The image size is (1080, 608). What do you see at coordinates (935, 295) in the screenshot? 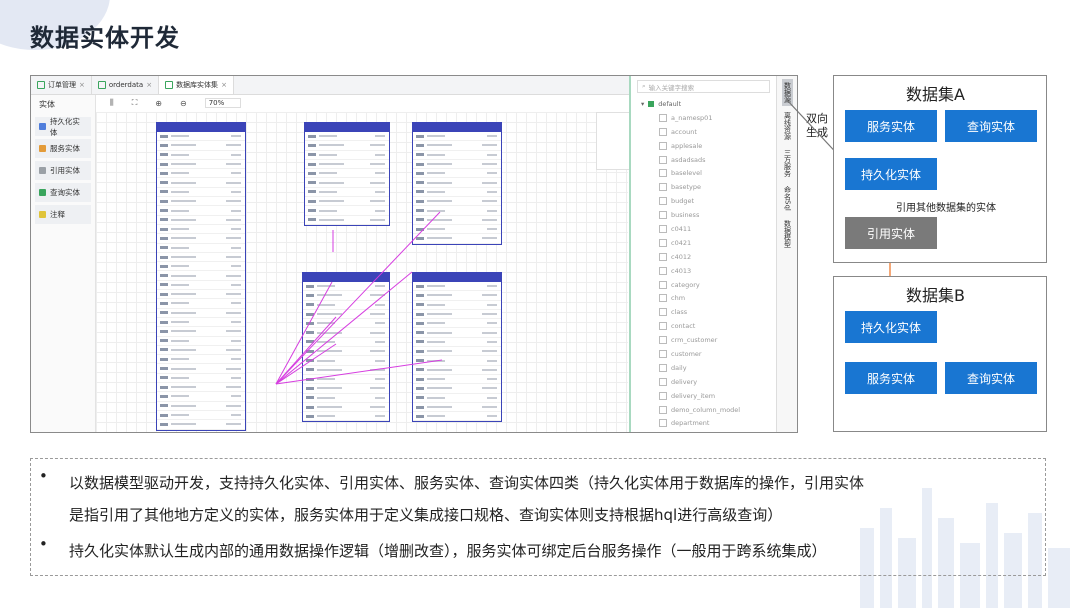
I see `dataset-b-title: 数据集B` at bounding box center [935, 295].